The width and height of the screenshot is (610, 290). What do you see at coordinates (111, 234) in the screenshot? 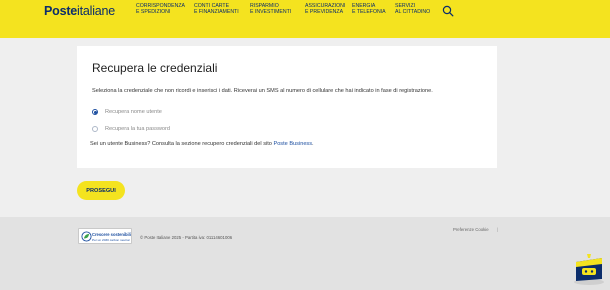
I see `badge-title: Crescere sostenibili` at bounding box center [111, 234].